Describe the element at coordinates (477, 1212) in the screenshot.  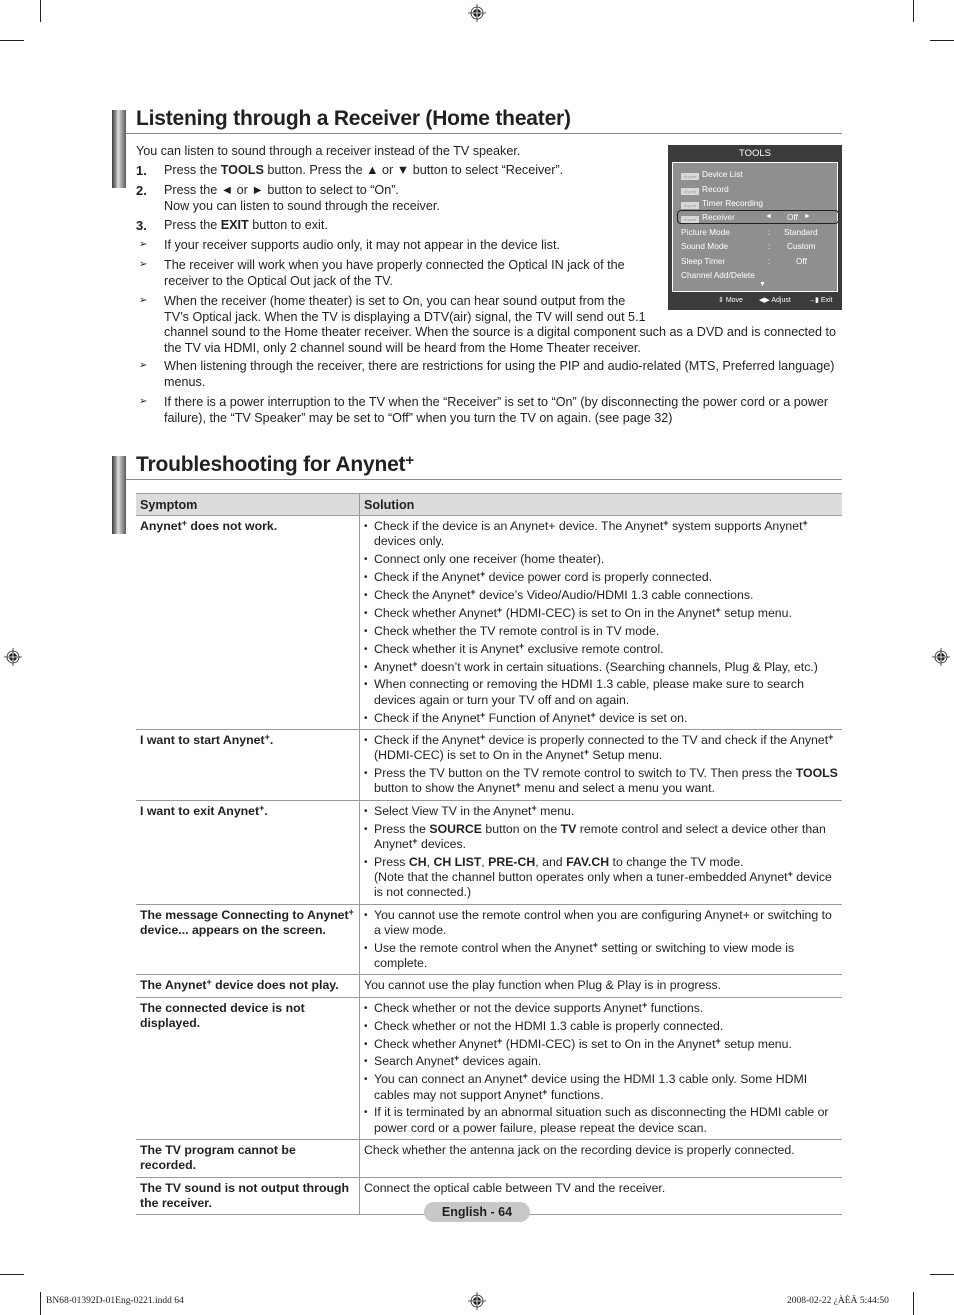
I see `page-number-badge: English - 64` at that location.